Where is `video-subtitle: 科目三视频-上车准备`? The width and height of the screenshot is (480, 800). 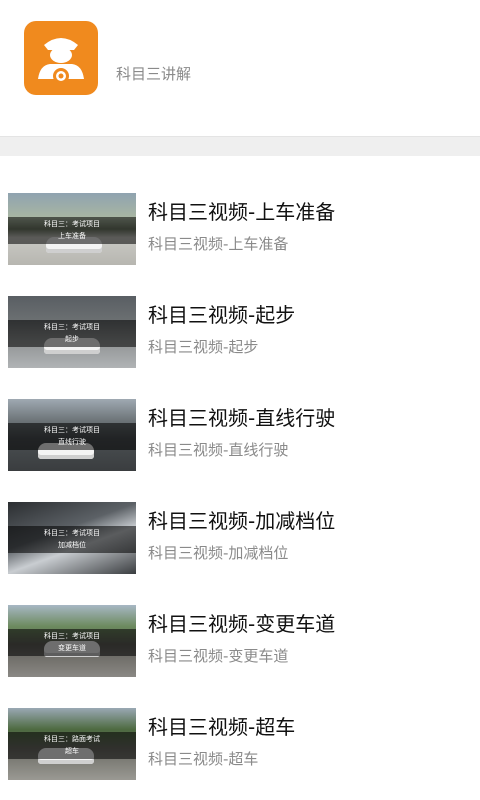
video-subtitle: 科目三视频-上车准备 is located at coordinates (218, 244).